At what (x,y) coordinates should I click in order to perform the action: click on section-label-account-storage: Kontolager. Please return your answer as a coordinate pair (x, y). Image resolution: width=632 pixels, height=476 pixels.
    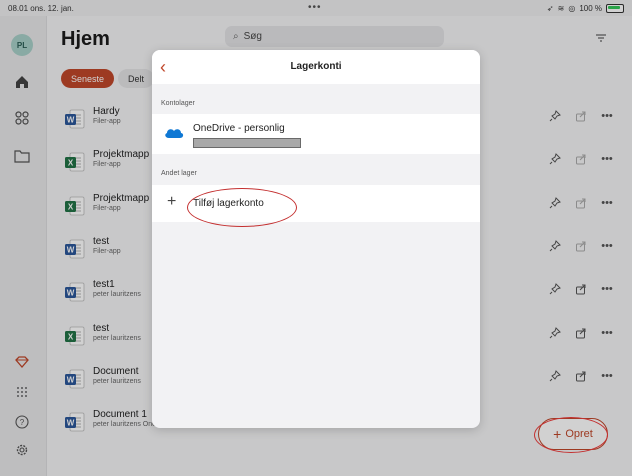
    Looking at the image, I should click on (178, 103).